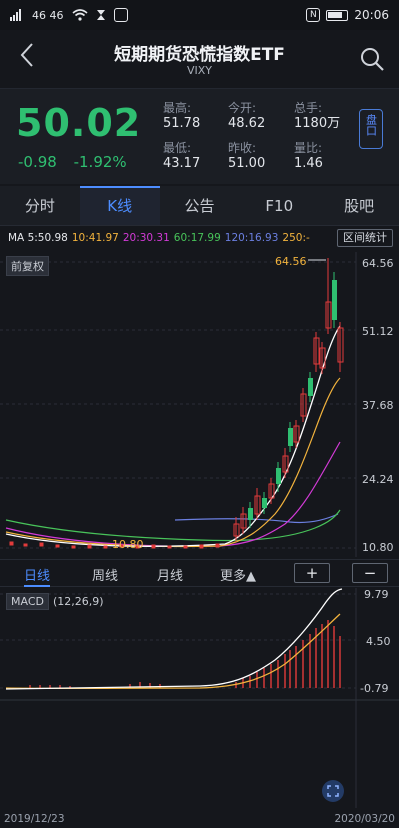  Describe the element at coordinates (337, 15) in the screenshot. I see `battery-icon` at that location.